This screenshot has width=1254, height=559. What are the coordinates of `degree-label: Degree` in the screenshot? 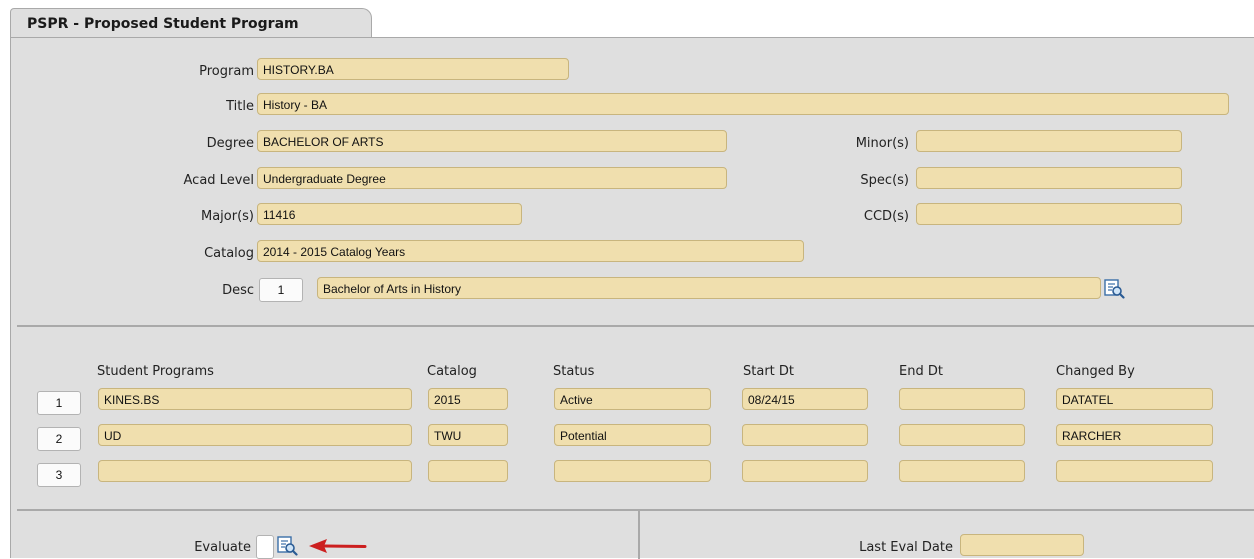 It's located at (230, 143).